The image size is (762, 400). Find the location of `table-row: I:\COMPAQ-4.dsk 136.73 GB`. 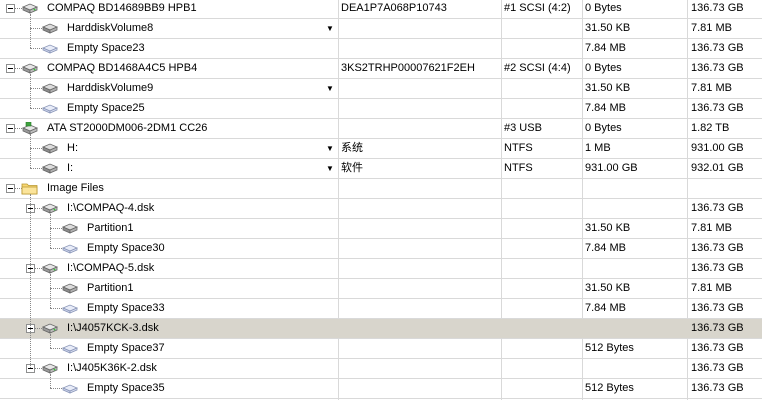

table-row: I:\COMPAQ-4.dsk 136.73 GB is located at coordinates (381, 209).